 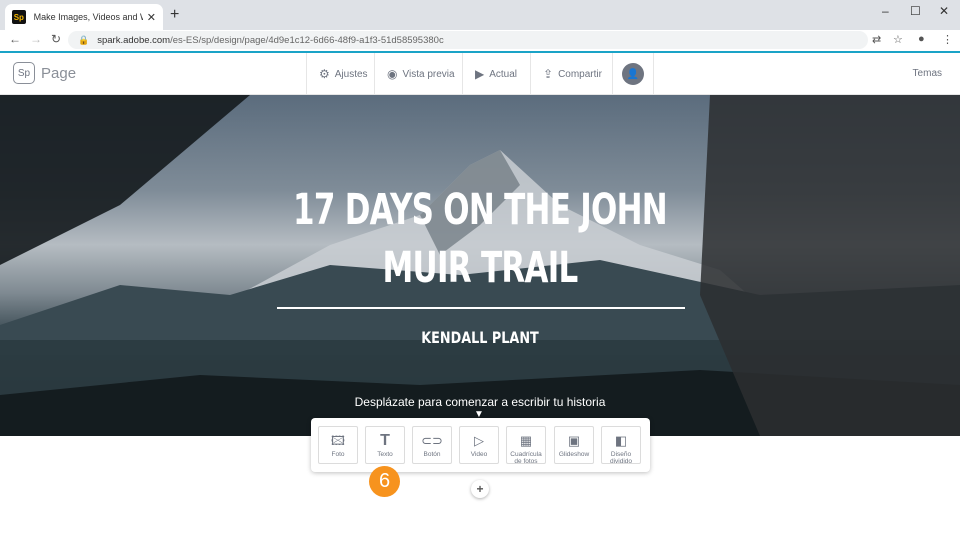 I want to click on glideshow-icon: ▣, so click(x=574, y=440).